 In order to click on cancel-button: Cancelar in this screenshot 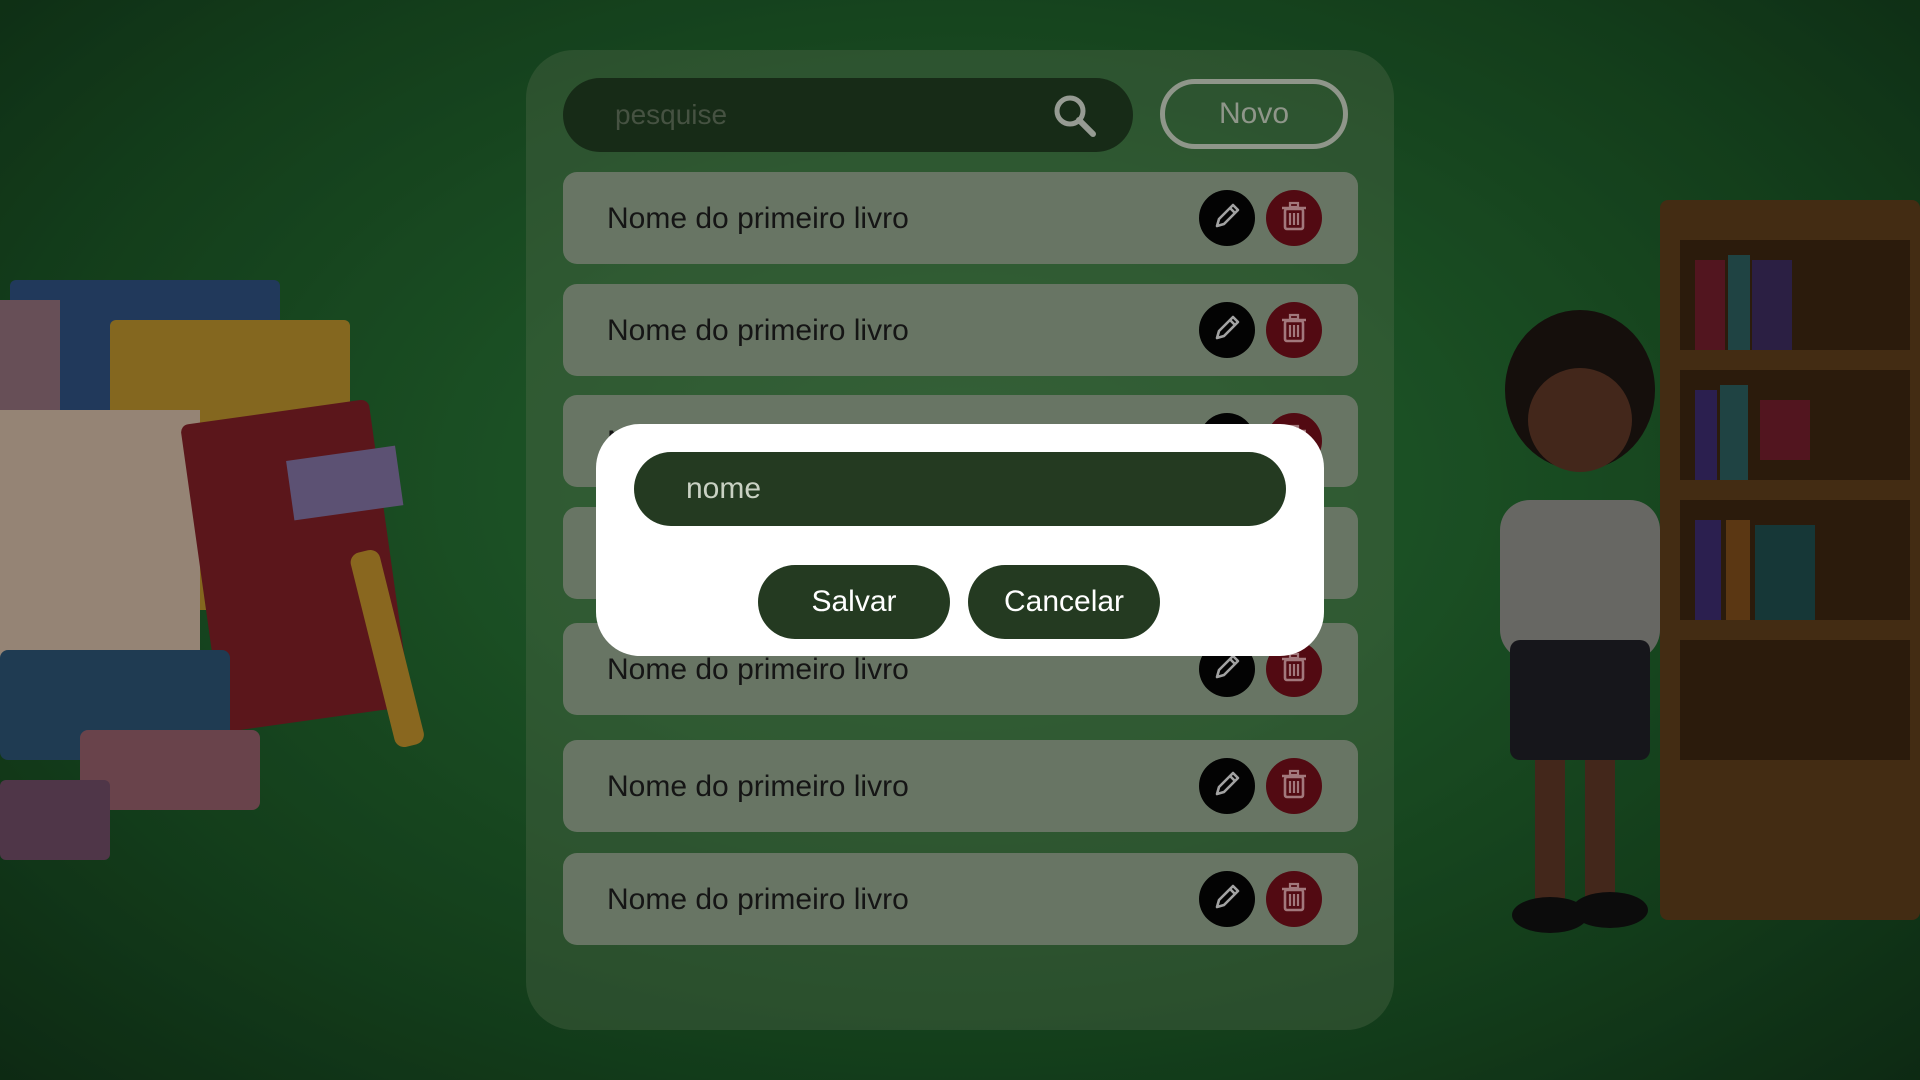, I will do `click(1064, 602)`.